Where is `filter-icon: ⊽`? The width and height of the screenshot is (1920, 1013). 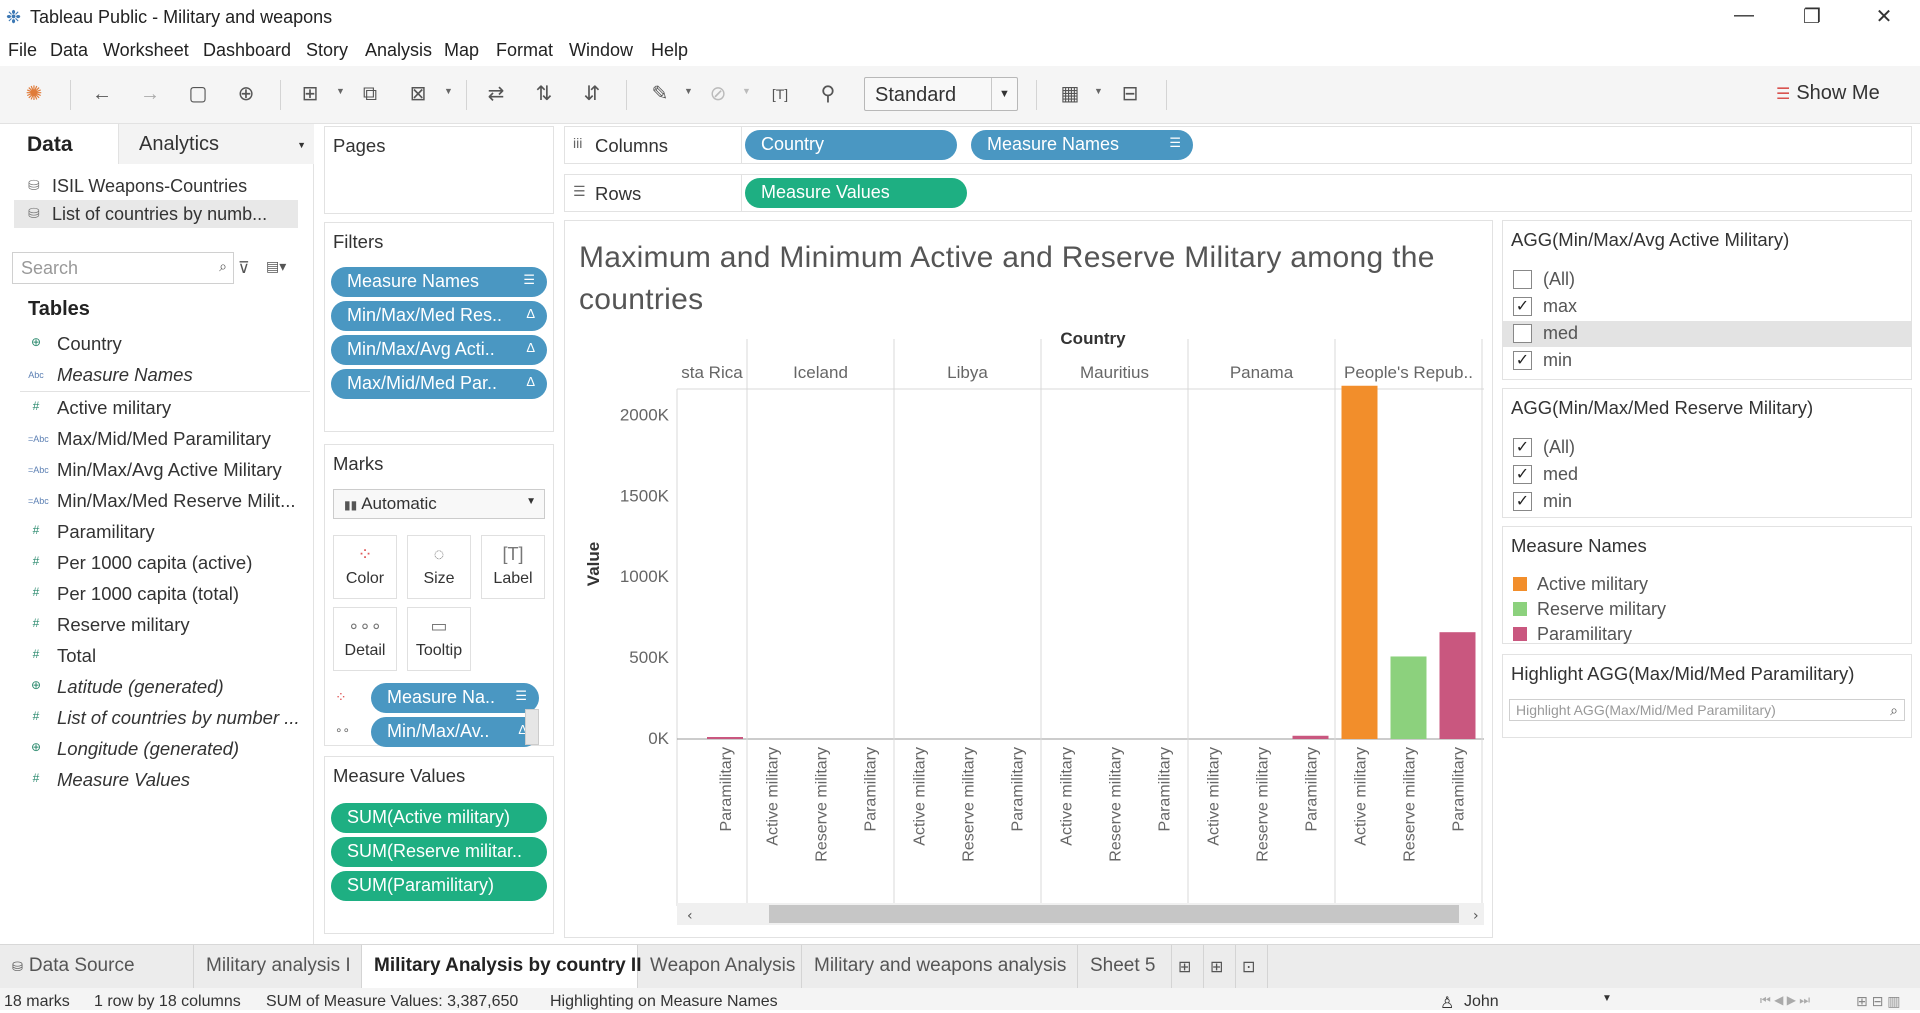
filter-icon: ⊽ is located at coordinates (244, 268).